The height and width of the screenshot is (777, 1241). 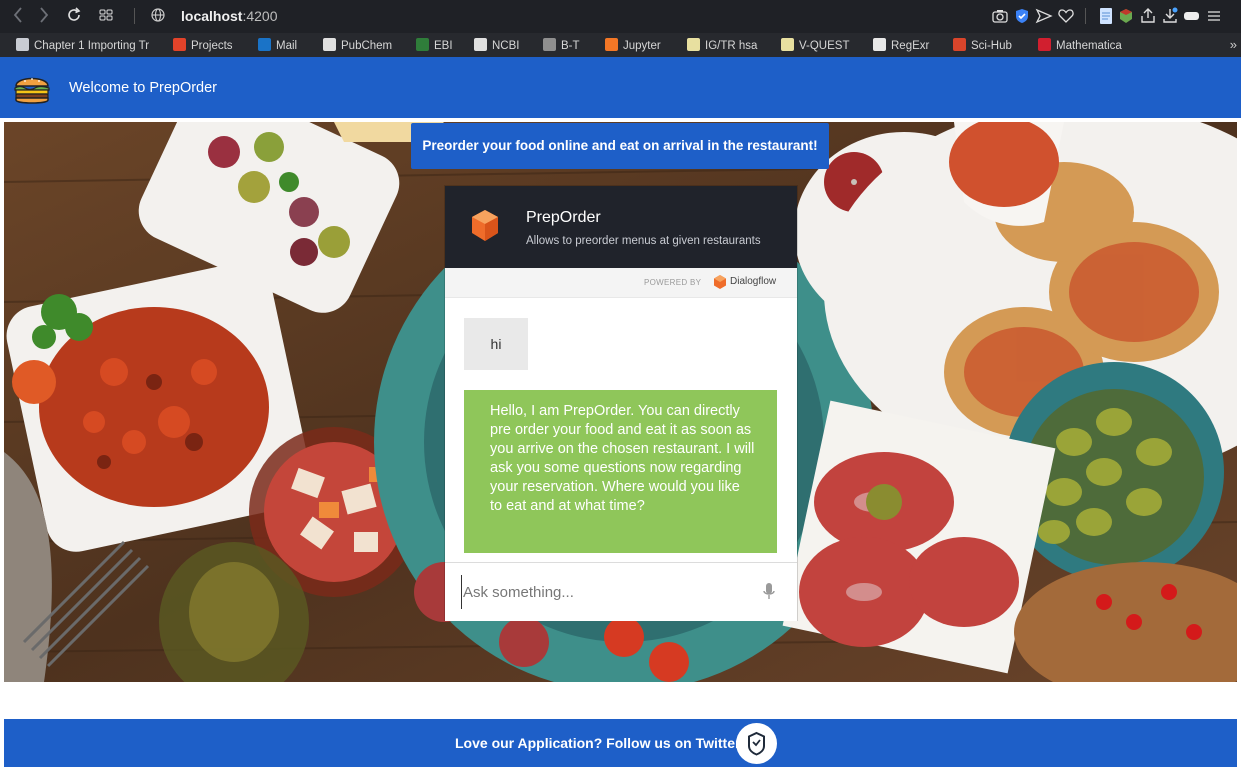 I want to click on powered-by-bar: POWERED BY Dialogflow, so click(x=621, y=283).